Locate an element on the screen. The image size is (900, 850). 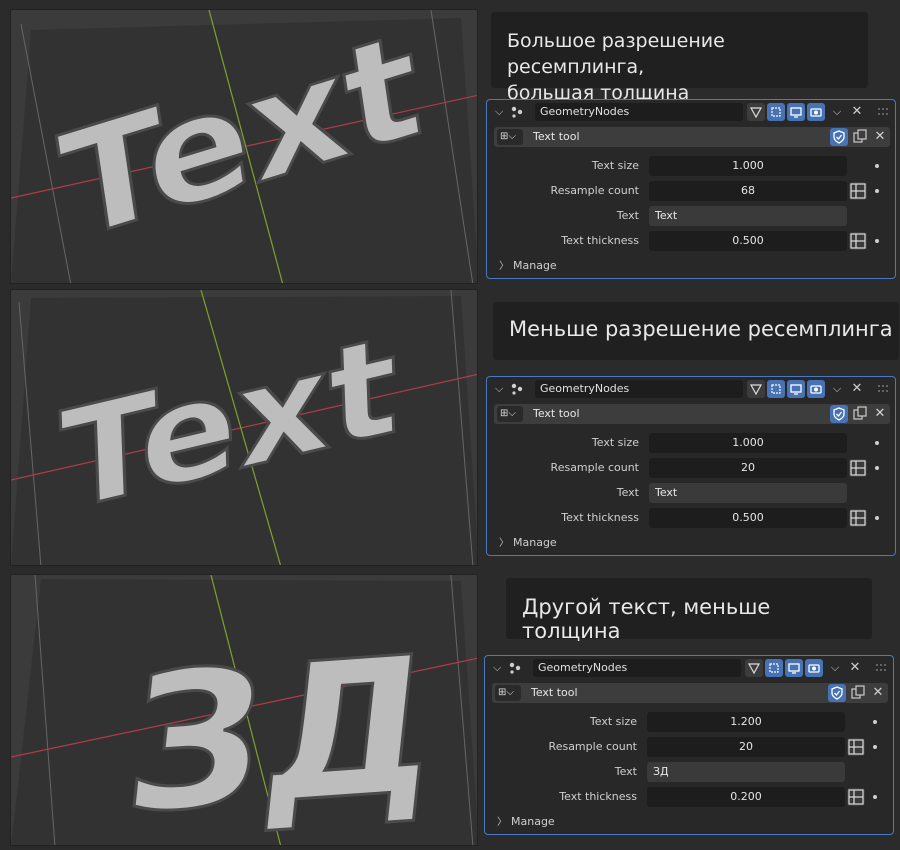
prop-text-thickness: Text thickness 0.500 is located at coordinates (691, 518).